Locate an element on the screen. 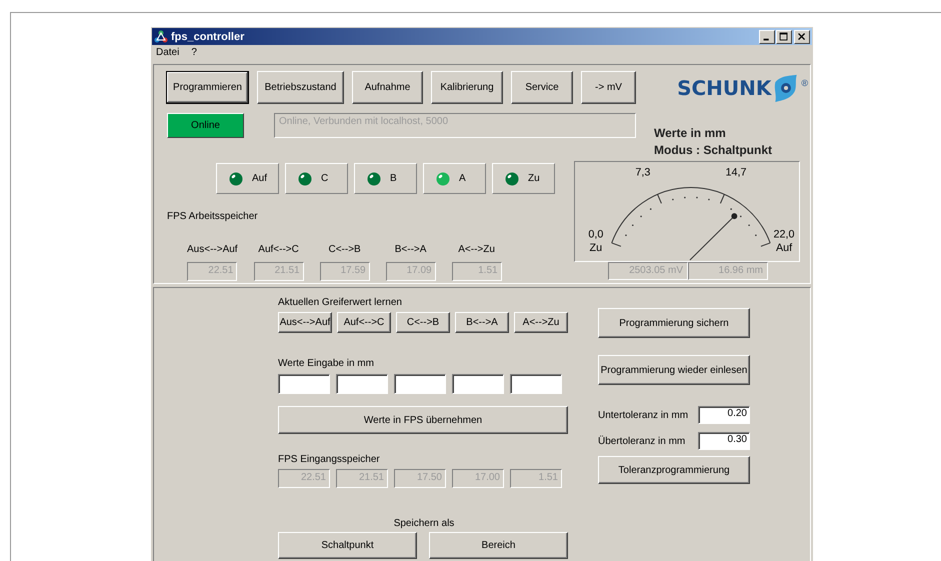 This screenshot has width=941, height=561. save-button: Schaltpunkt is located at coordinates (347, 545).